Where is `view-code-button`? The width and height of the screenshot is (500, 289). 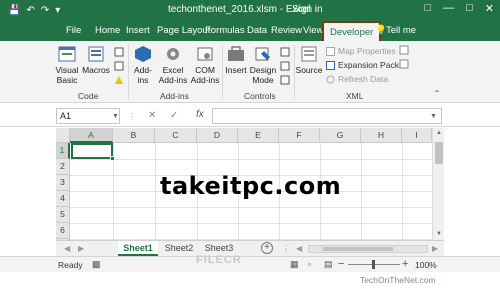
view-code-button is located at coordinates (285, 66).